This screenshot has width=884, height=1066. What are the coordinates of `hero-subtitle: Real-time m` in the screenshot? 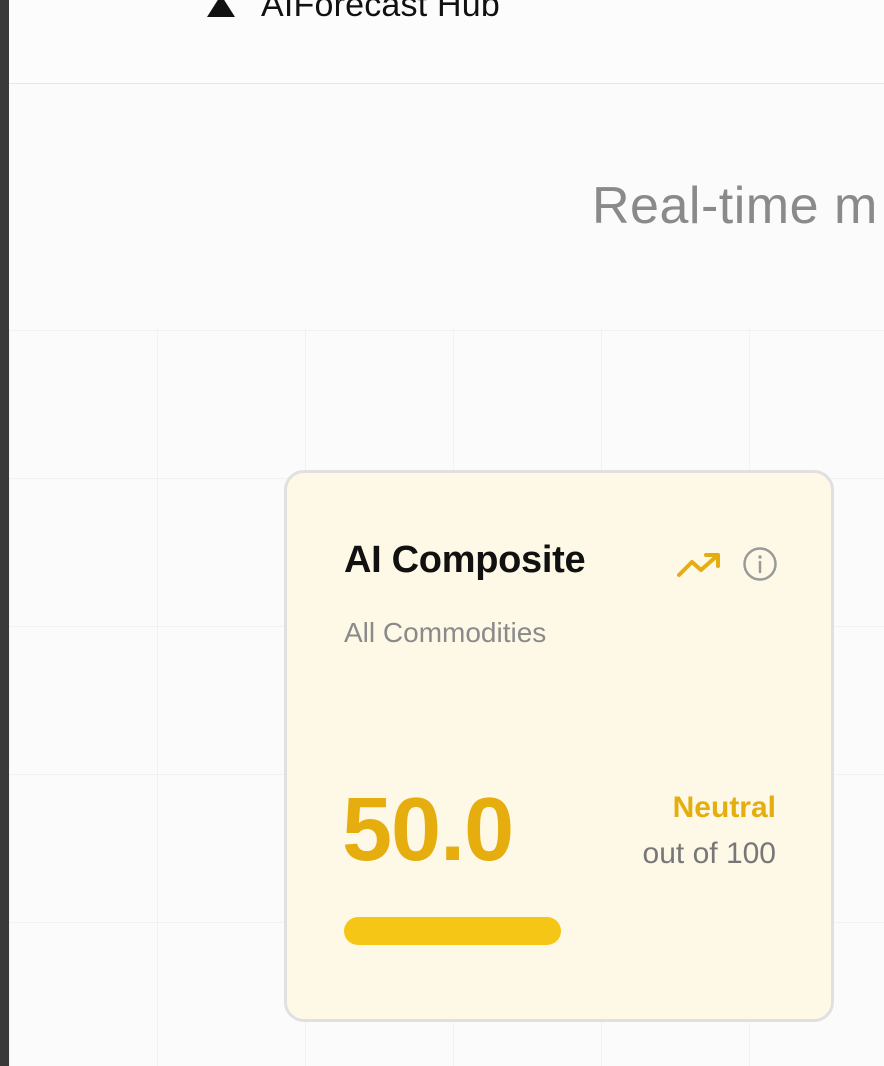 It's located at (735, 206).